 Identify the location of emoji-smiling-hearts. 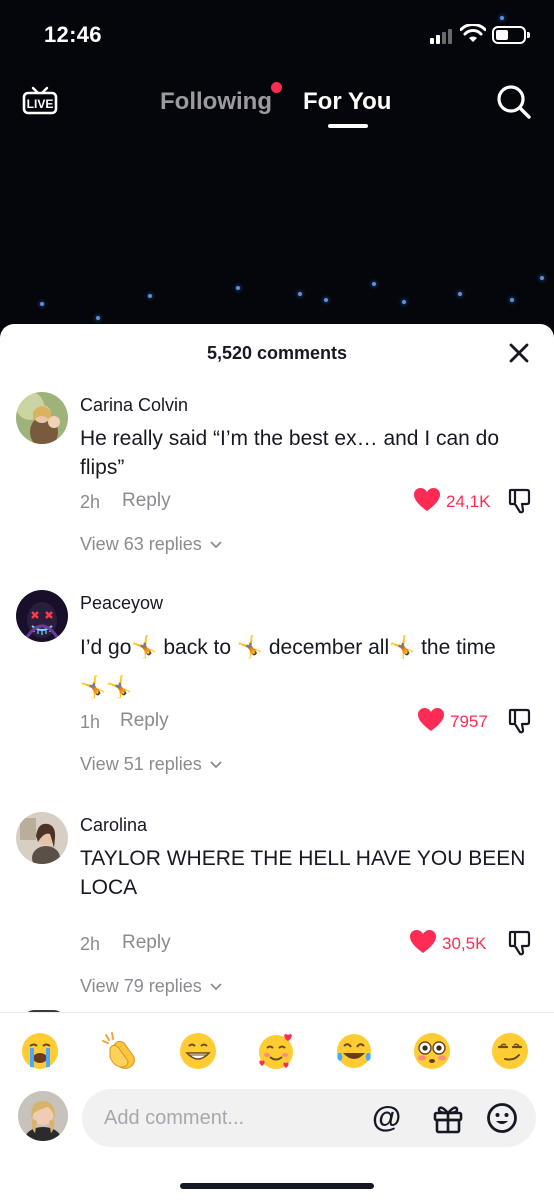
(276, 1051).